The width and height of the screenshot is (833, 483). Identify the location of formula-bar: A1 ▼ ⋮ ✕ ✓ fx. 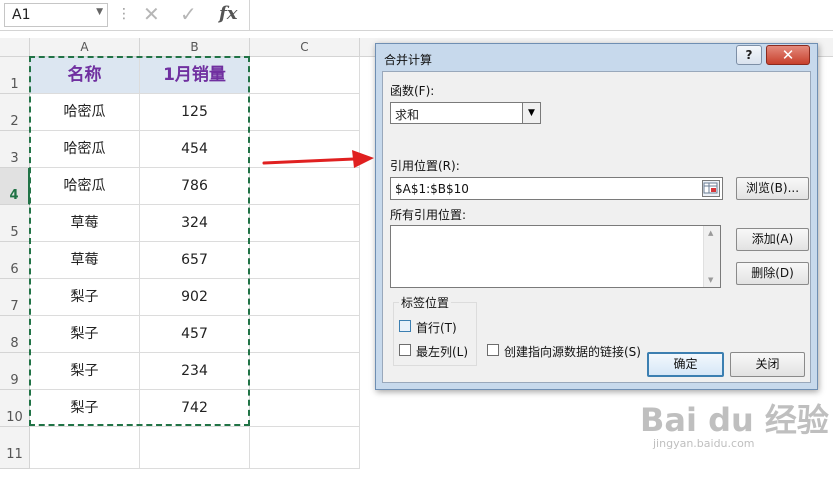
(416, 15).